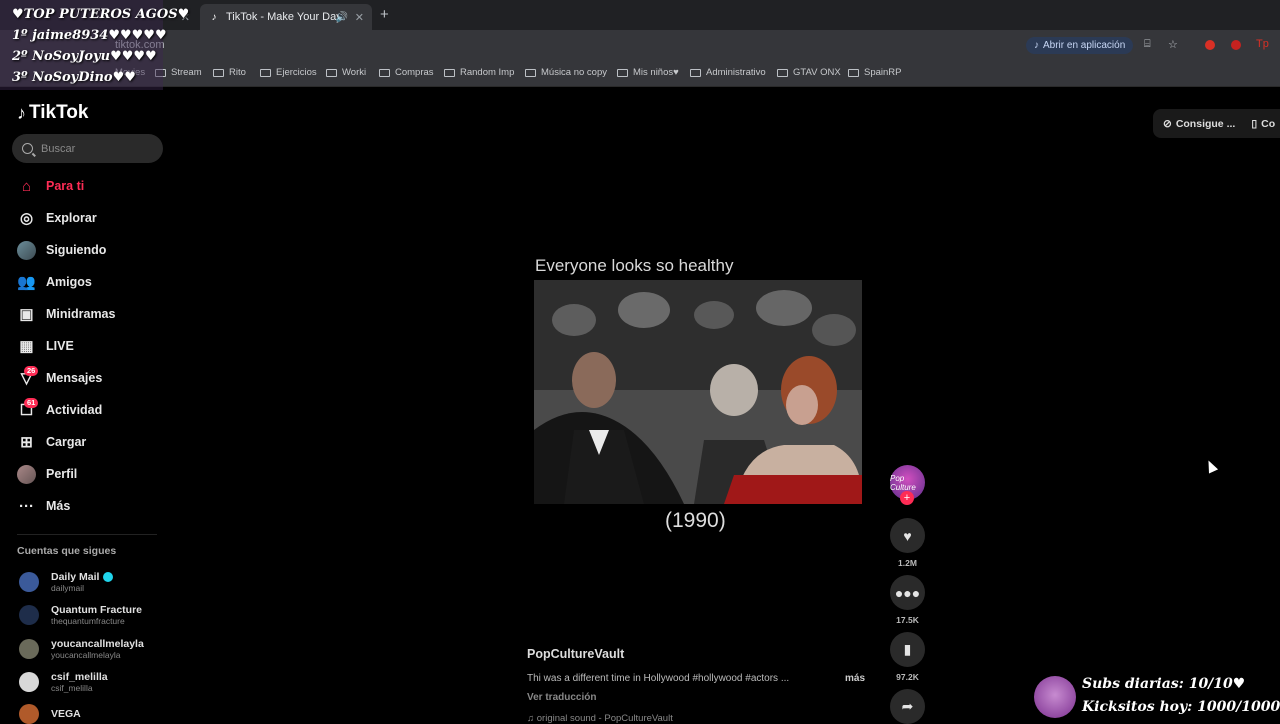 The width and height of the screenshot is (1280, 724). What do you see at coordinates (58, 148) in the screenshot?
I see `search-placeholder: Buscar` at bounding box center [58, 148].